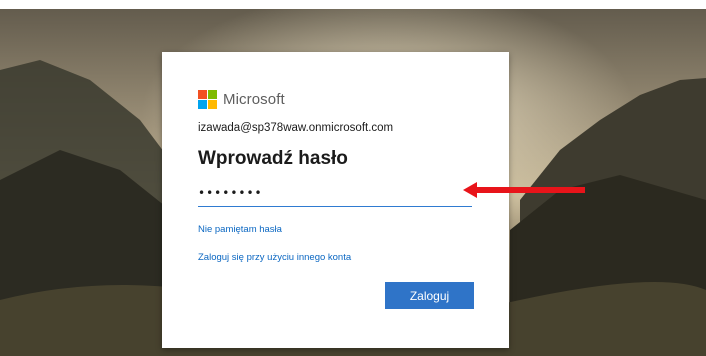 This screenshot has height=356, width=706. I want to click on password-input, so click(335, 193).